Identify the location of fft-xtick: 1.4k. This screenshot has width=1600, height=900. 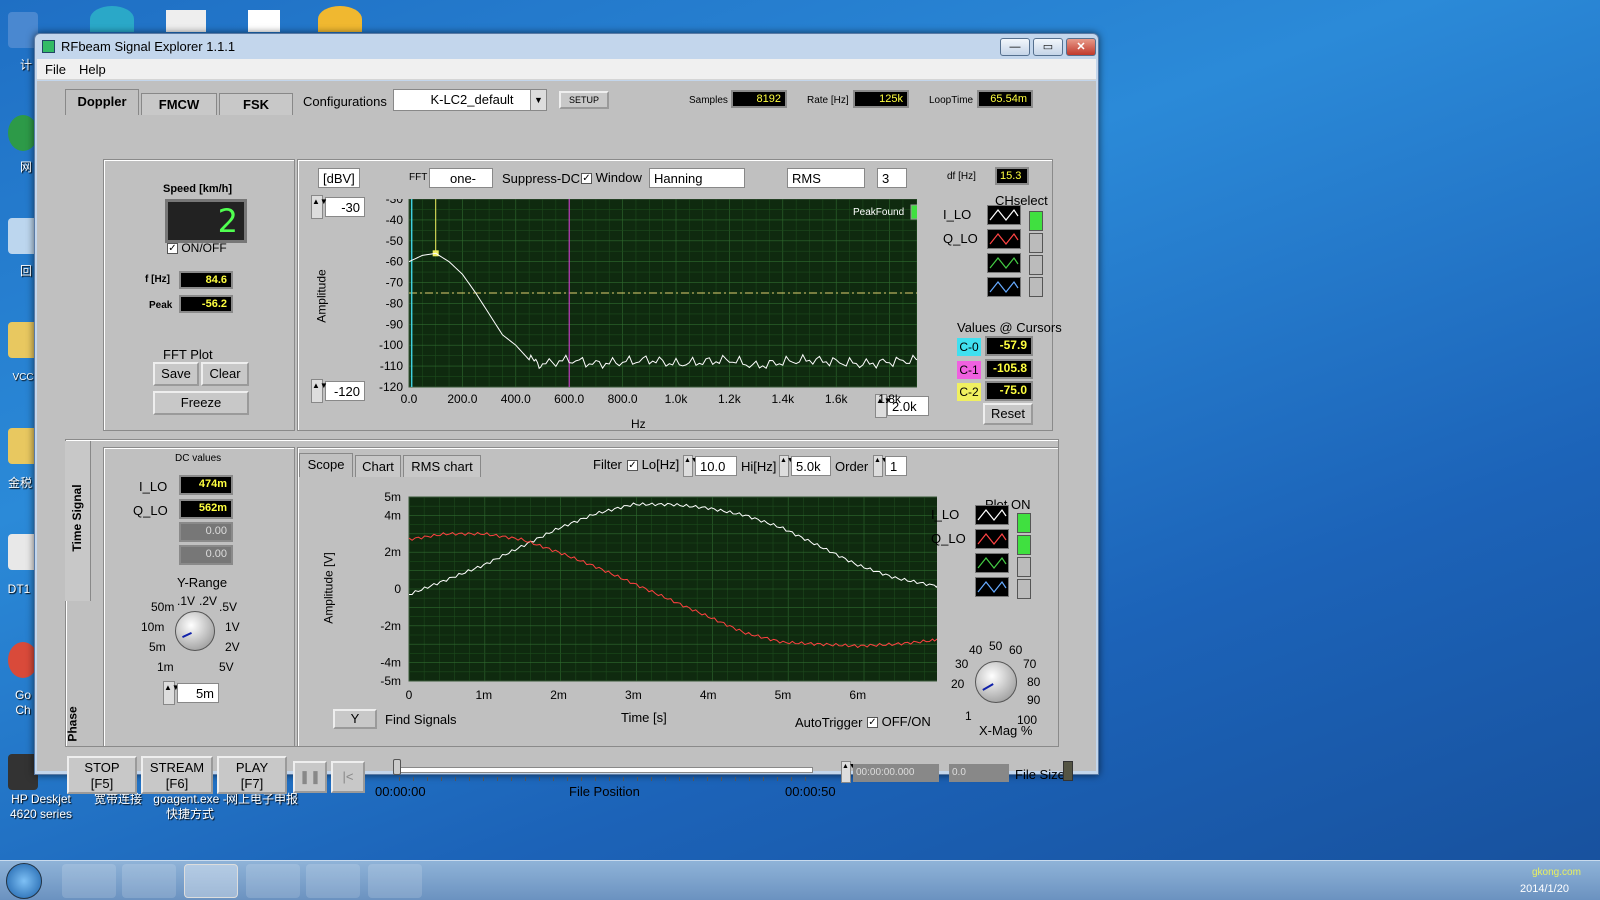
(783, 399).